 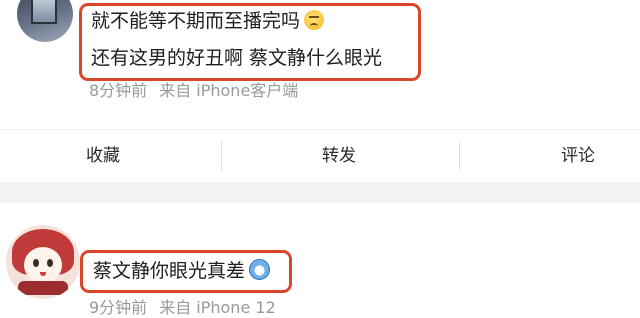 What do you see at coordinates (169, 271) in the screenshot?
I see `comment-text: 蔡文静你眼光真差` at bounding box center [169, 271].